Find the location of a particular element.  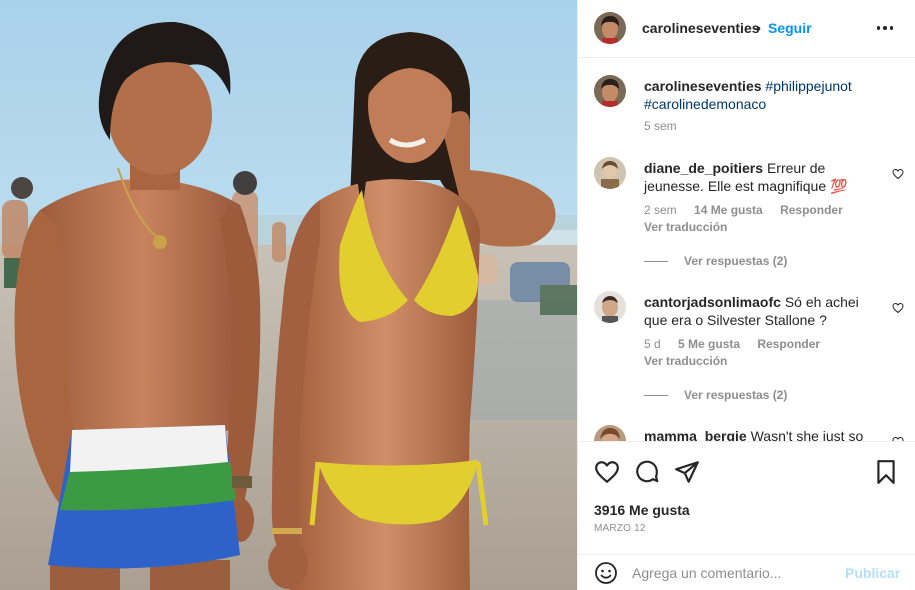

comment-time: 5 d is located at coordinates (652, 344).